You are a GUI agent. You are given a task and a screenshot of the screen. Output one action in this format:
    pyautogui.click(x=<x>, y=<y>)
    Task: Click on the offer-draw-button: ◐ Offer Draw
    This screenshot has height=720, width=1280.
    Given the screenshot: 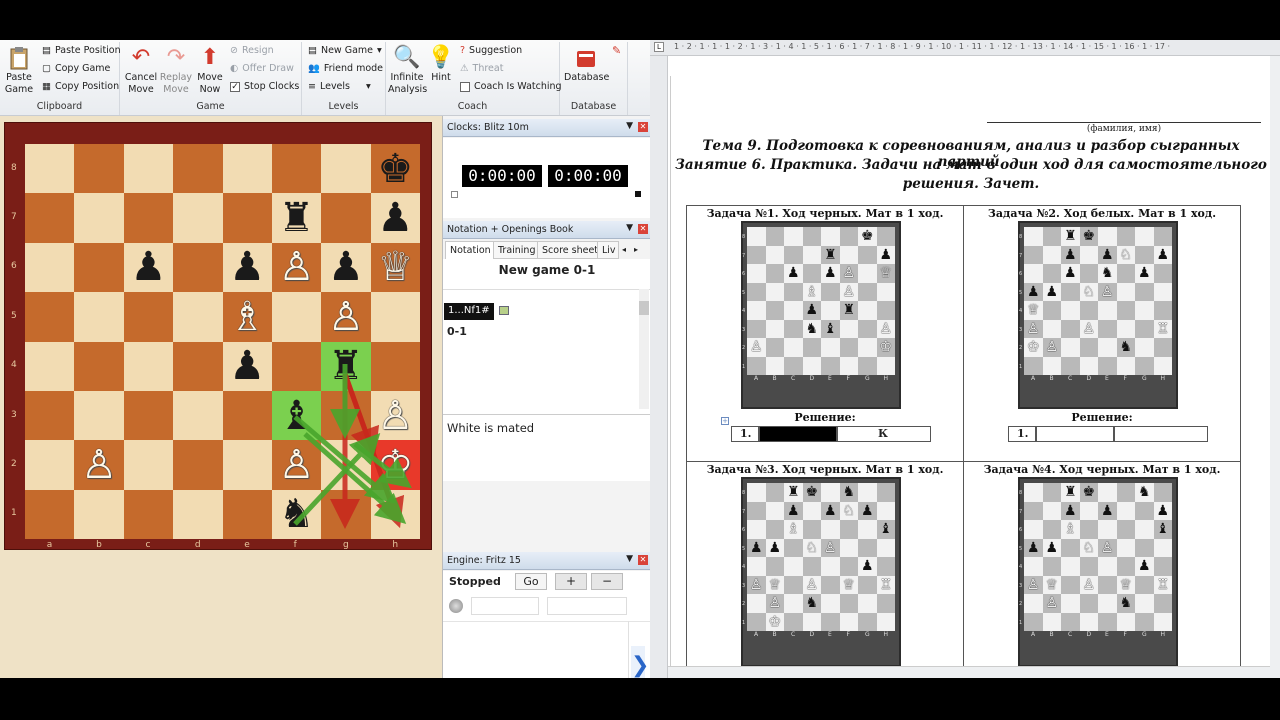 What is the action you would take?
    pyautogui.click(x=262, y=68)
    